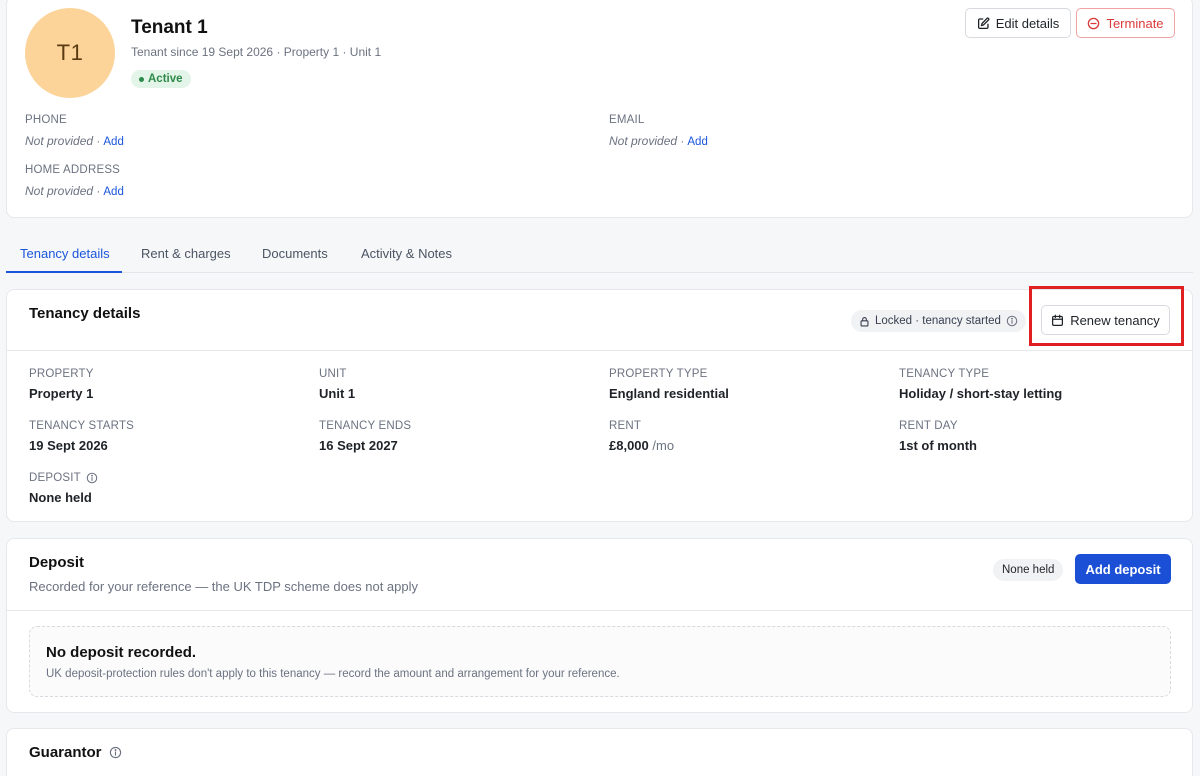 The width and height of the screenshot is (1200, 776). What do you see at coordinates (647, 141) in the screenshot?
I see `email-value-text: Not provided ·` at bounding box center [647, 141].